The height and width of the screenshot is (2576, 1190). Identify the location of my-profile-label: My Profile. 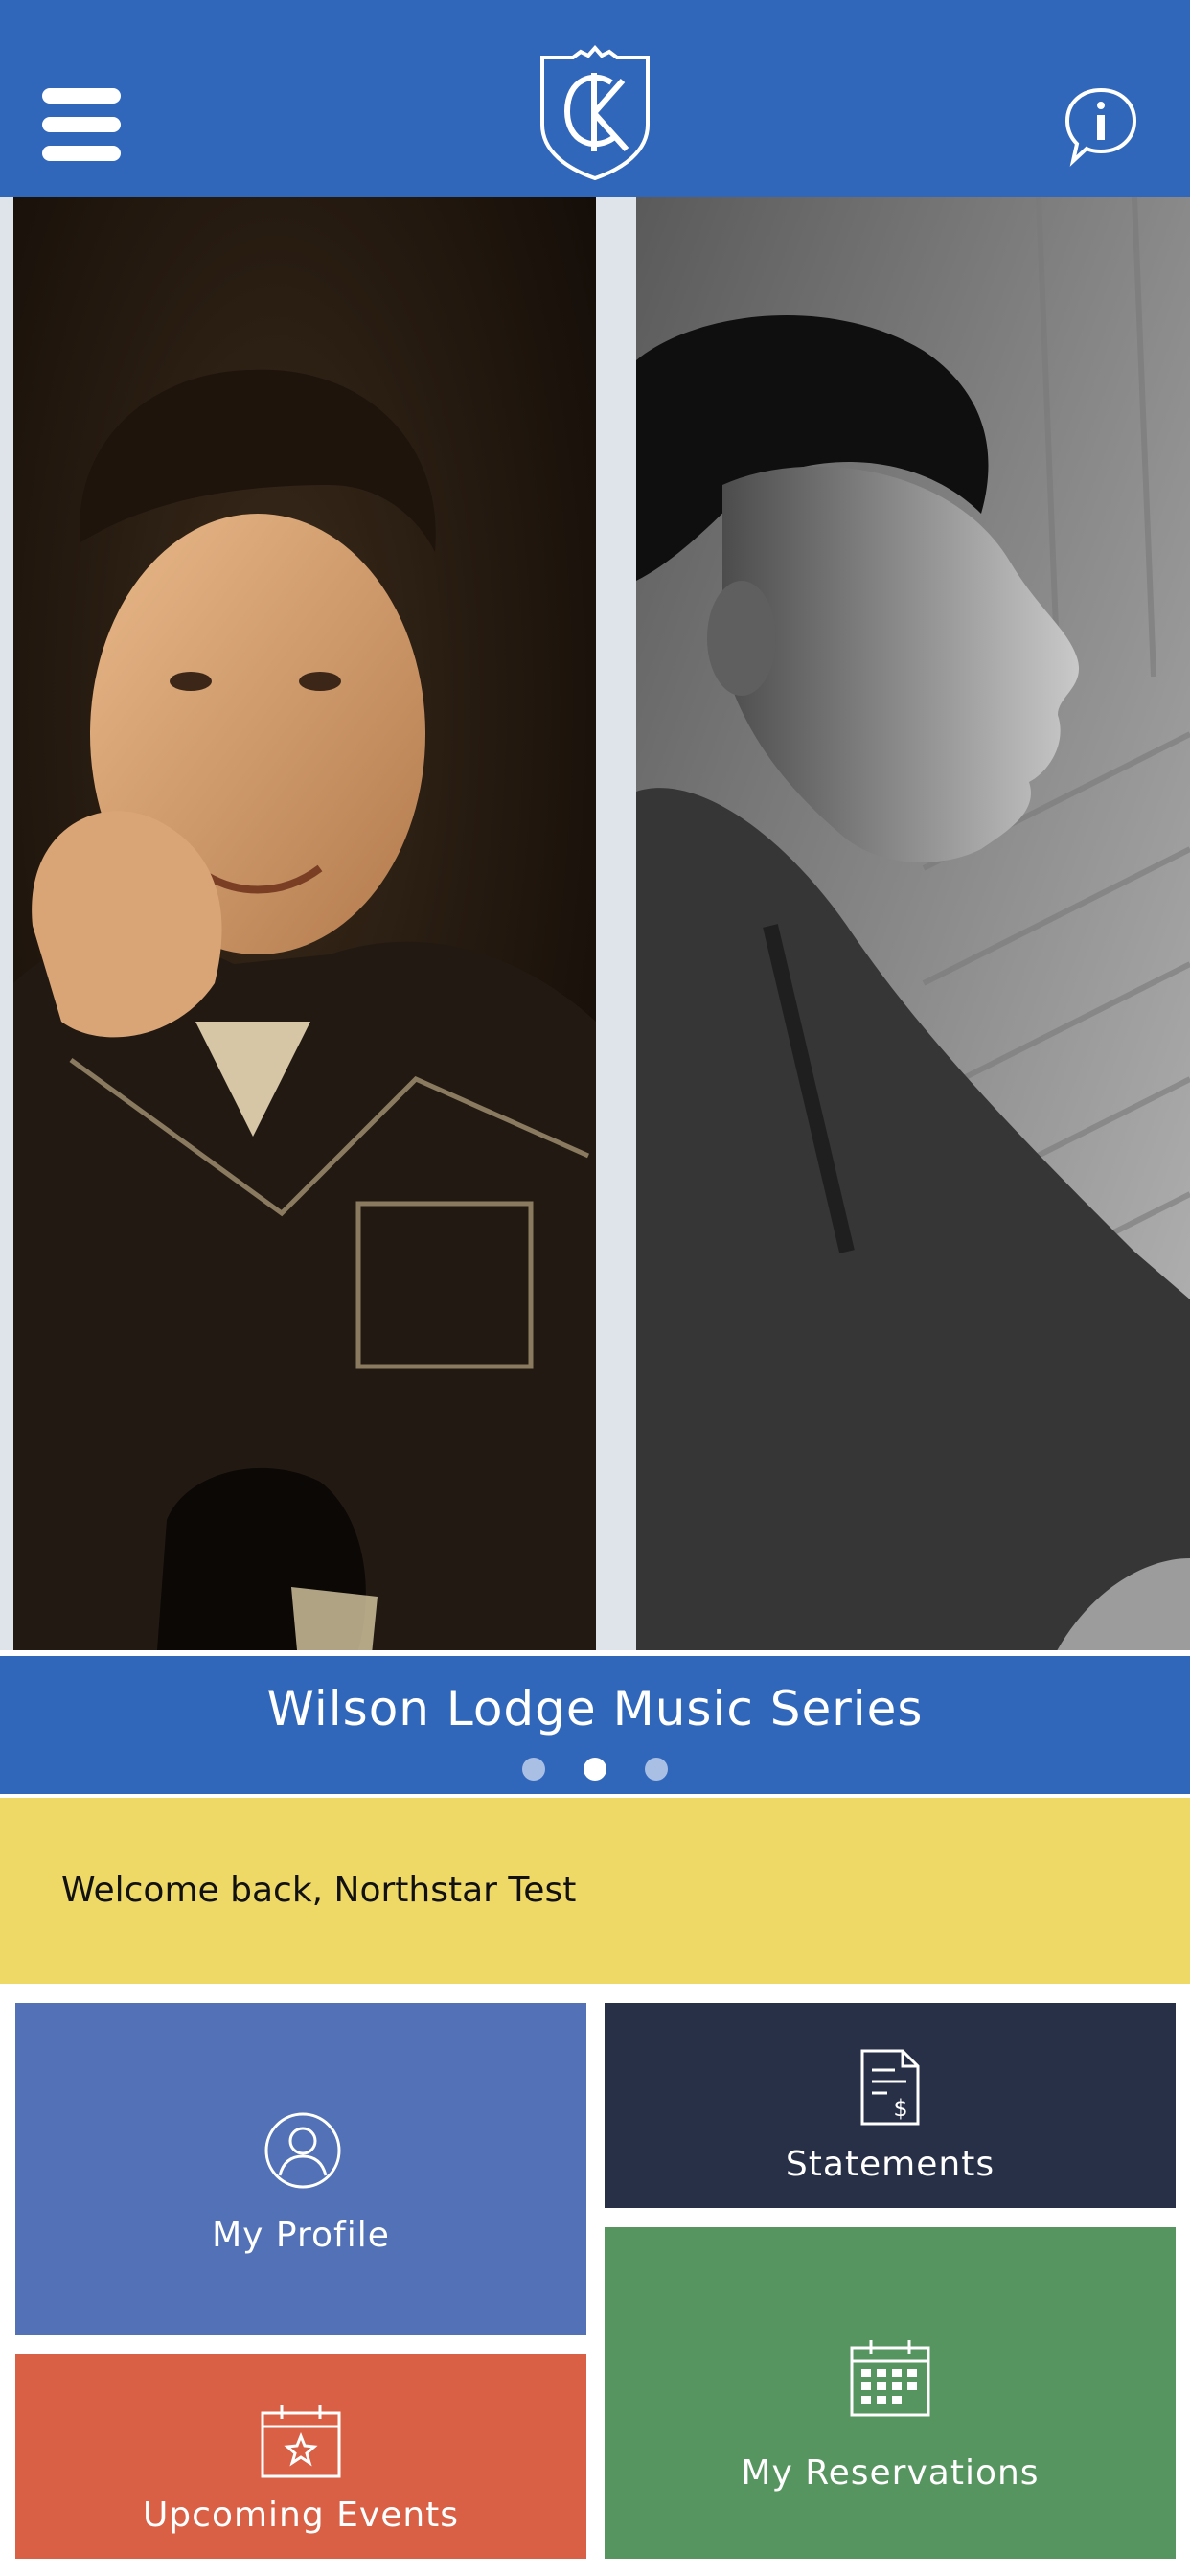
(301, 2235).